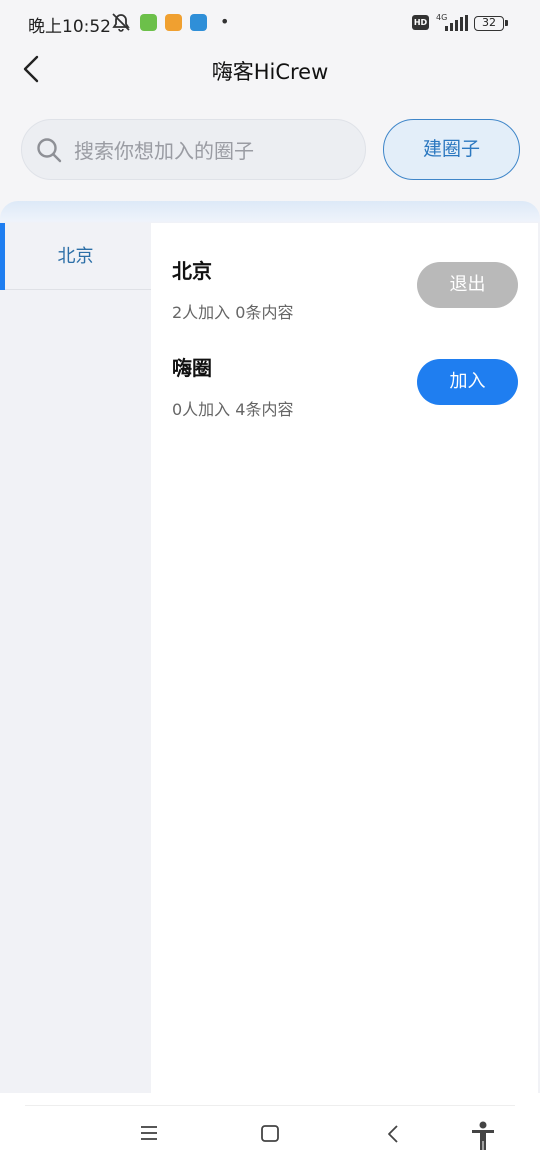 This screenshot has height=1170, width=540. I want to click on more-notifications-icon: •, so click(225, 21).